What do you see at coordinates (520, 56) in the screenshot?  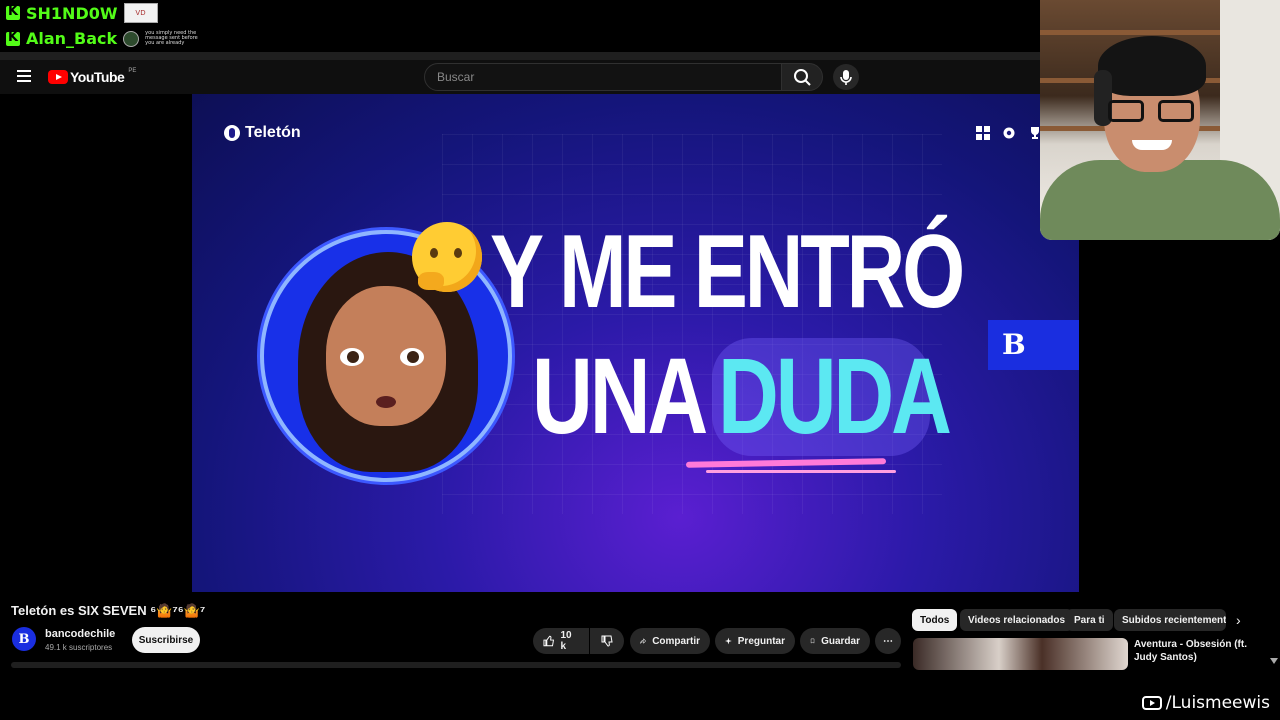 I see `browser-strip` at bounding box center [520, 56].